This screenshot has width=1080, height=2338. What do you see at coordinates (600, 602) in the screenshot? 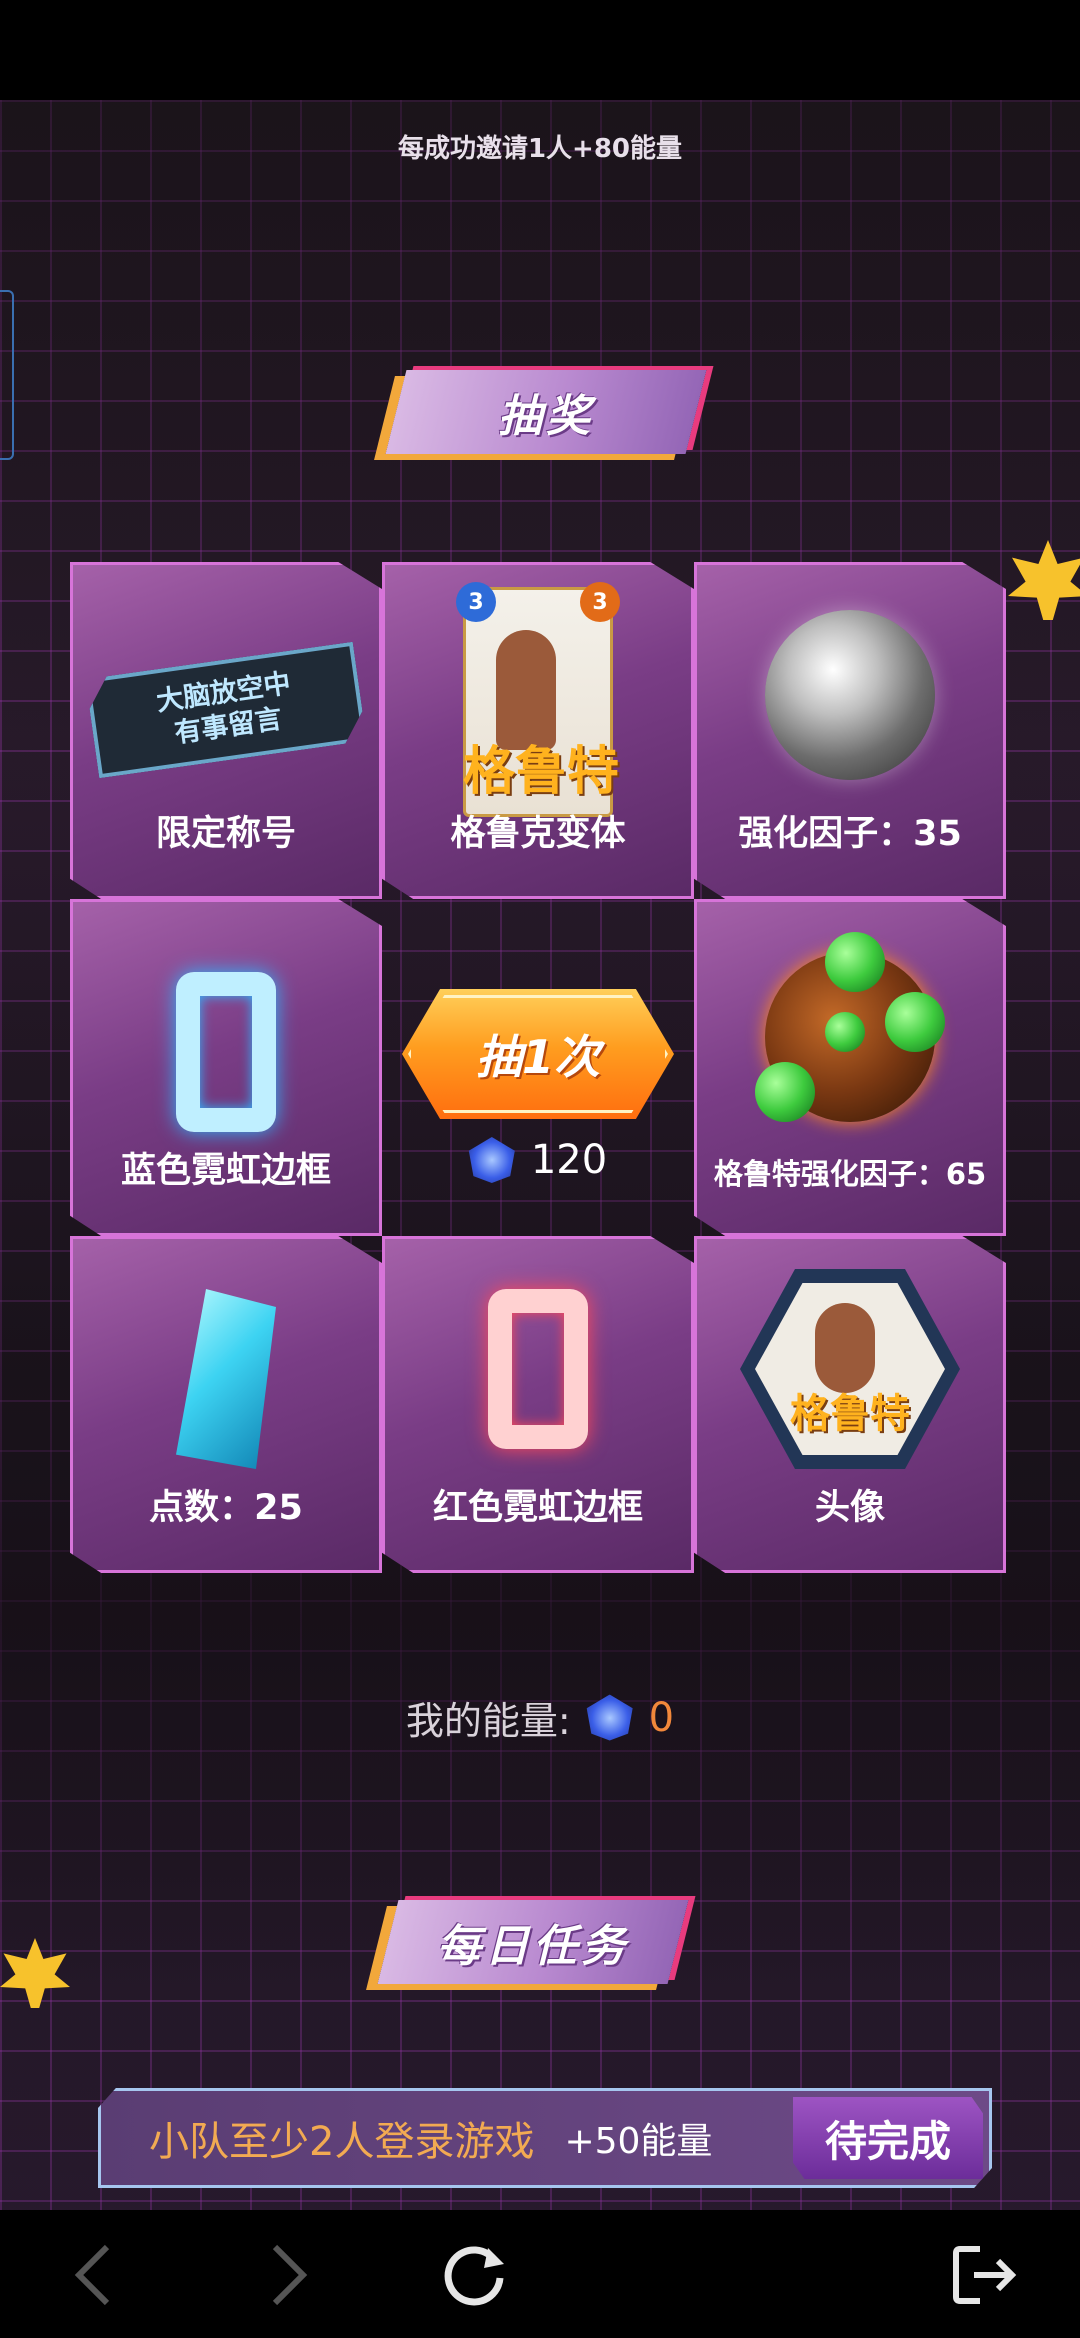
I see `card-power-badge: 3` at bounding box center [600, 602].